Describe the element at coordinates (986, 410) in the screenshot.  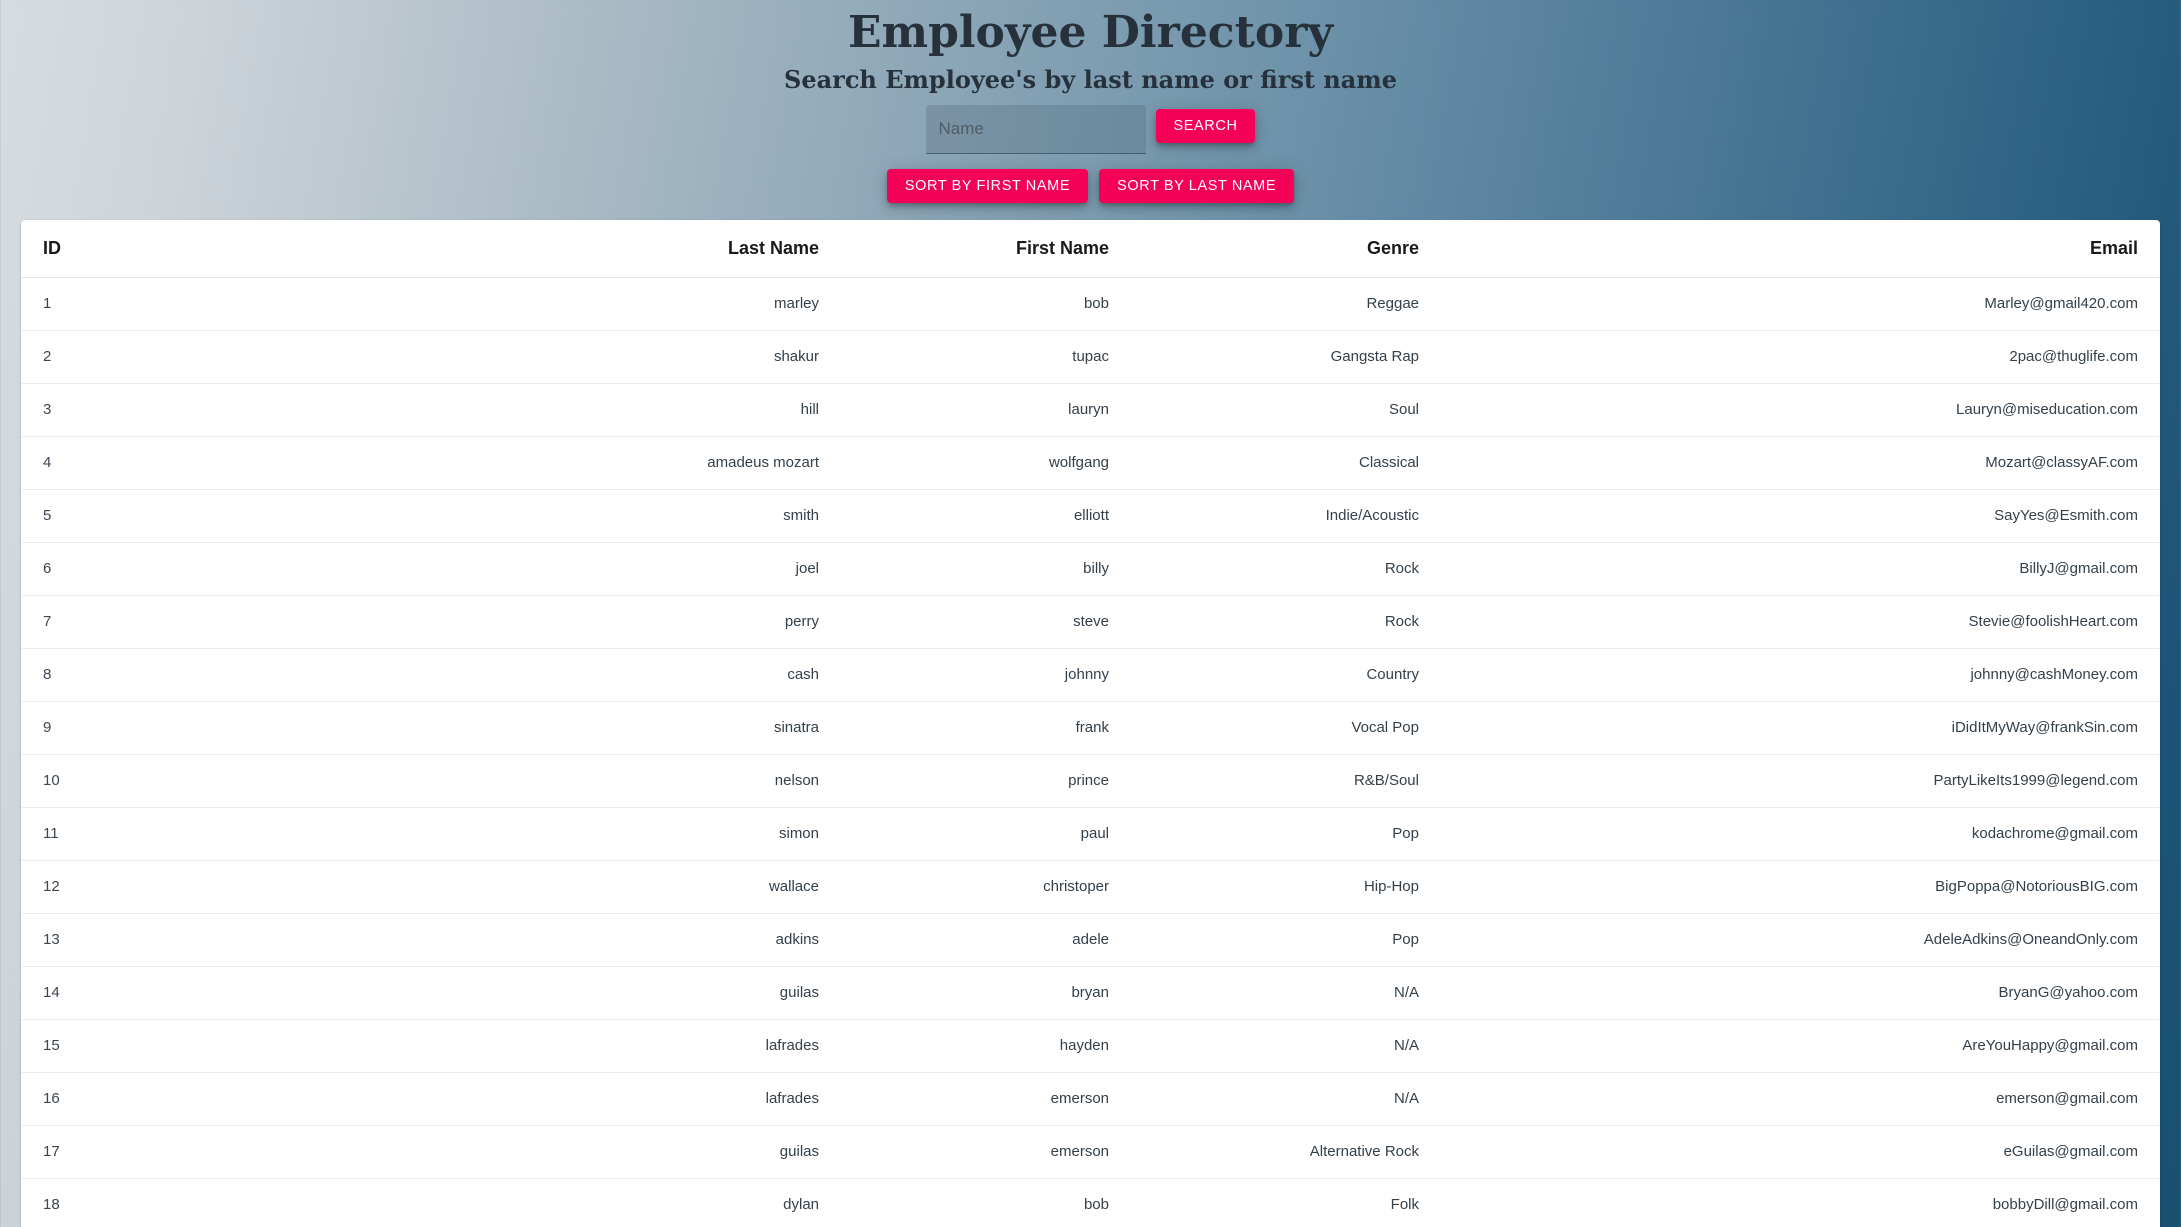
I see `cell-first-name: lauryn` at that location.